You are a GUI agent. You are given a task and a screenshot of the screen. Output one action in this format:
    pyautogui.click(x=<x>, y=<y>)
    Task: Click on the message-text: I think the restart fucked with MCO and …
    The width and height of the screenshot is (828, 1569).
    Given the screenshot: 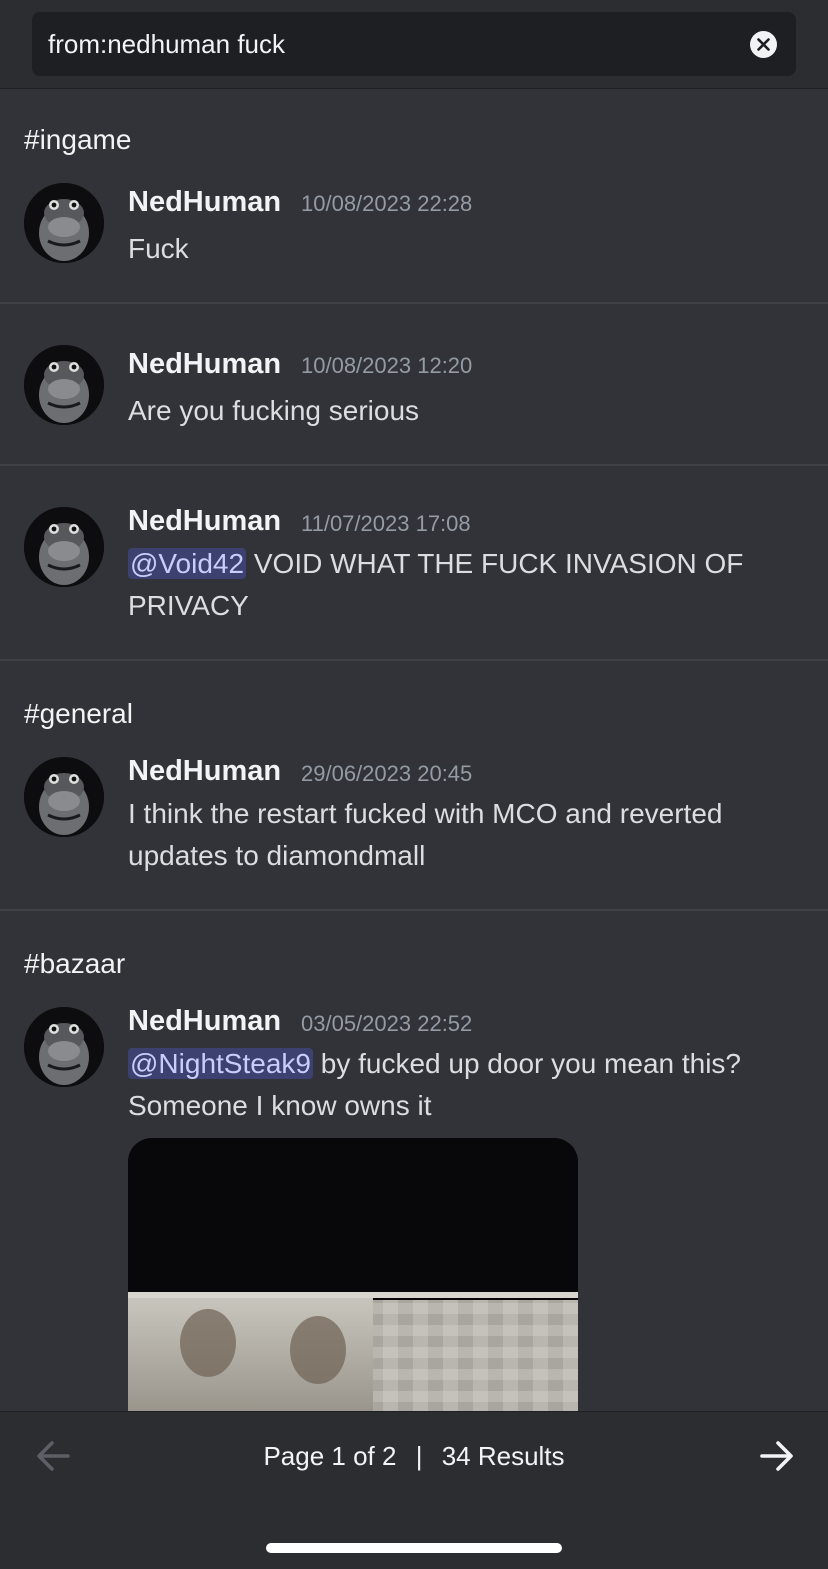 What is the action you would take?
    pyautogui.click(x=425, y=834)
    